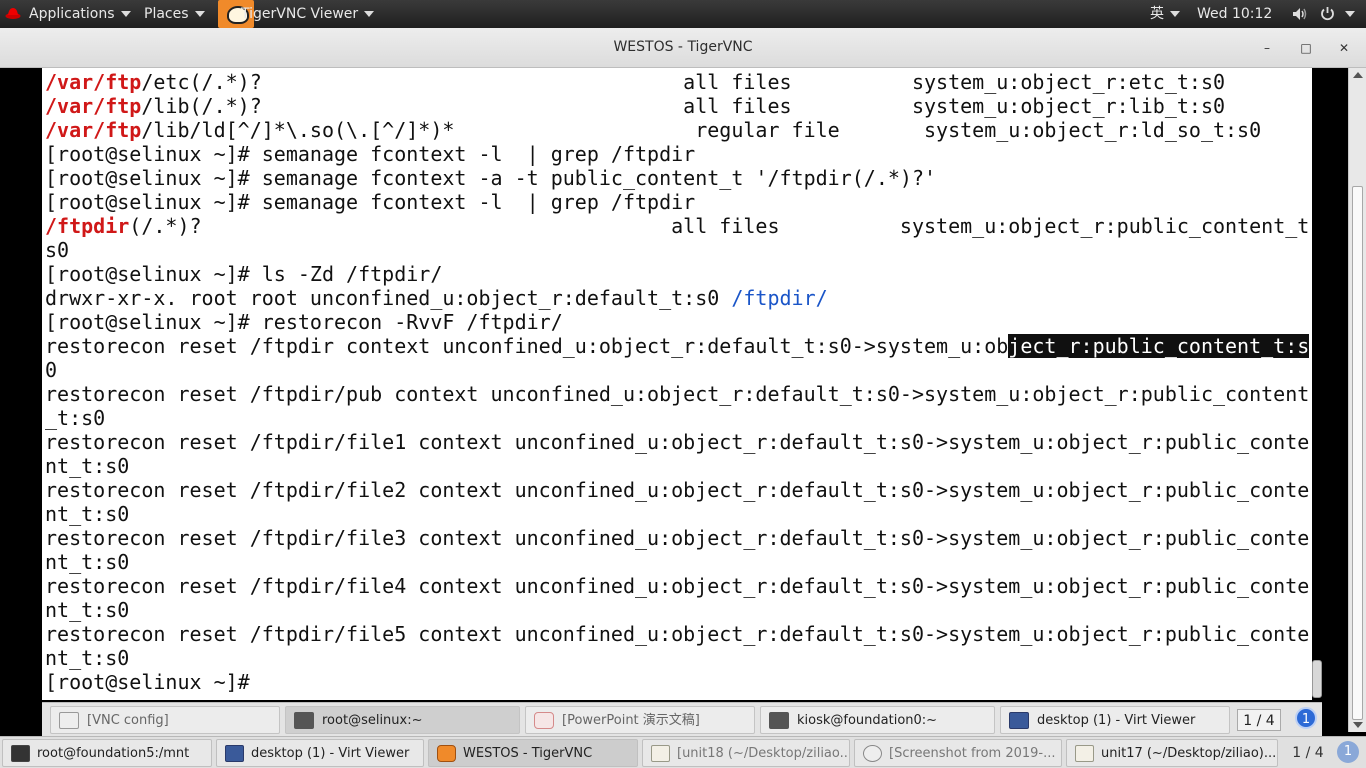 This screenshot has width=1366, height=768. What do you see at coordinates (1306, 48) in the screenshot?
I see `maximize-button: □` at bounding box center [1306, 48].